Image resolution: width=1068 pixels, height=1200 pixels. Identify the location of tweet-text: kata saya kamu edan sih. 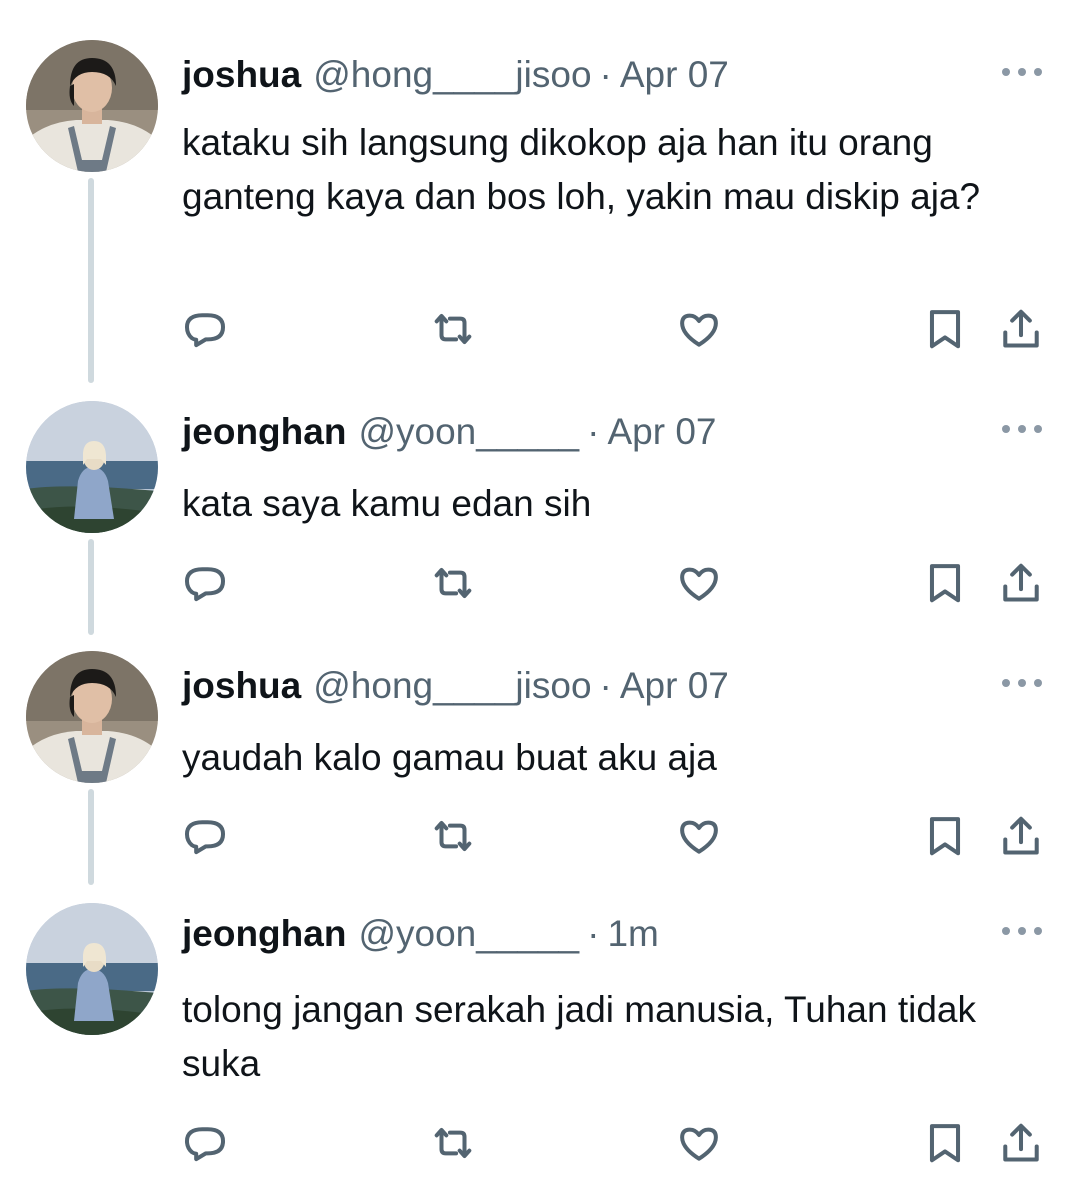
(387, 503).